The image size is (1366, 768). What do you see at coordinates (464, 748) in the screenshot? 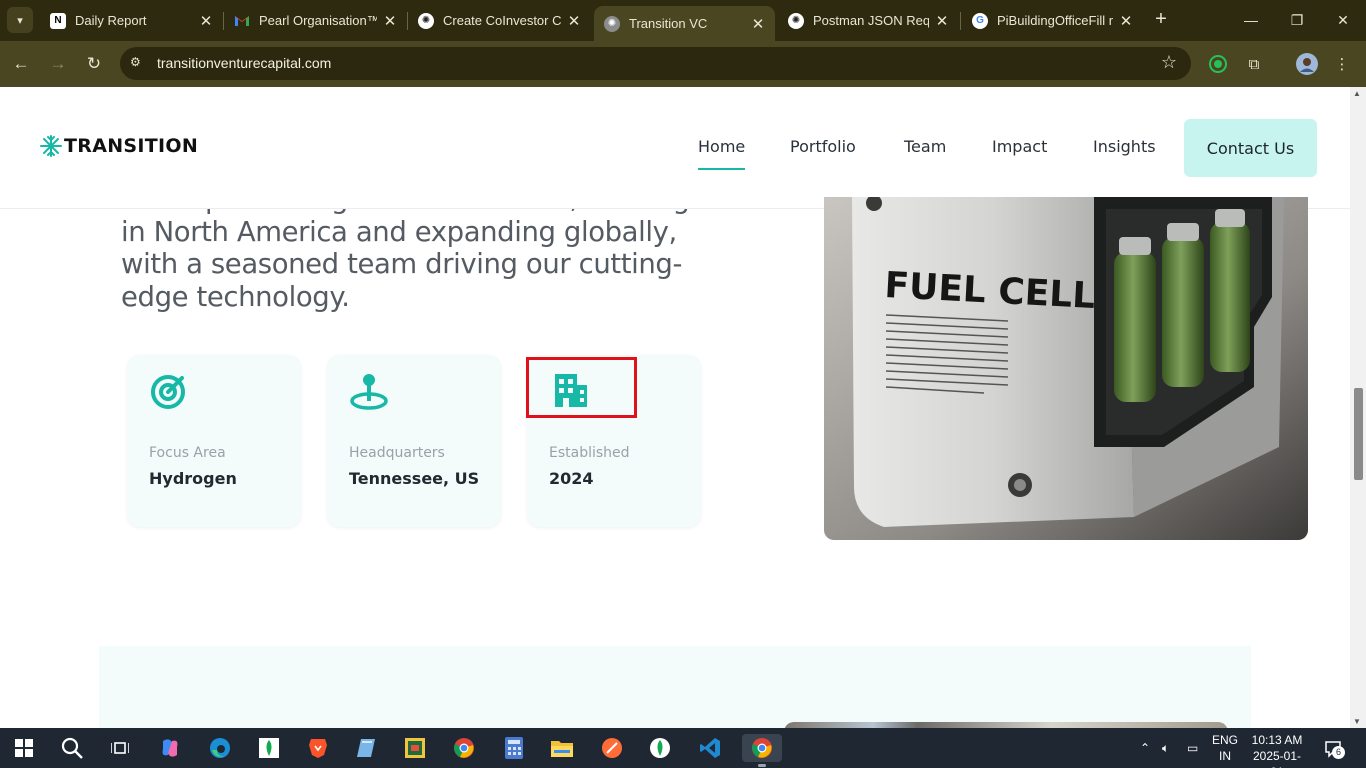
I see `chrome-icon` at bounding box center [464, 748].